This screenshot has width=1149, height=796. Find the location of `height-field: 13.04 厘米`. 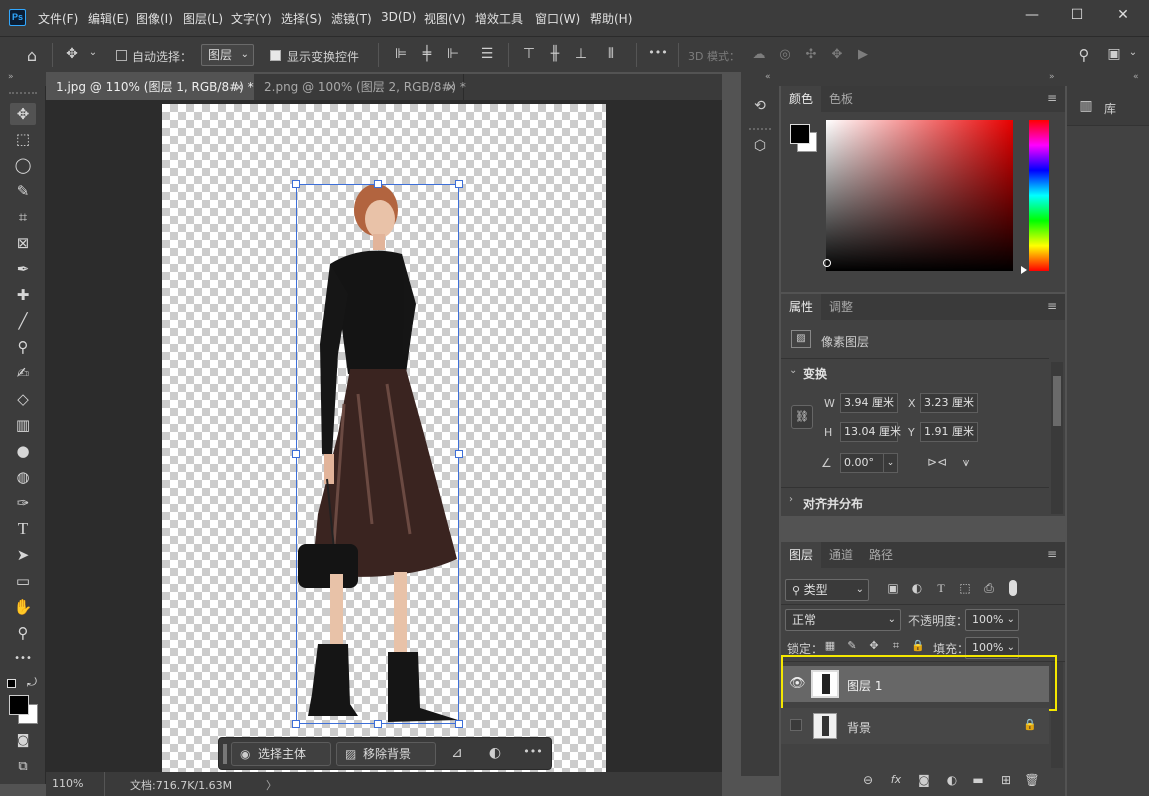

height-field: 13.04 厘米 is located at coordinates (870, 432).